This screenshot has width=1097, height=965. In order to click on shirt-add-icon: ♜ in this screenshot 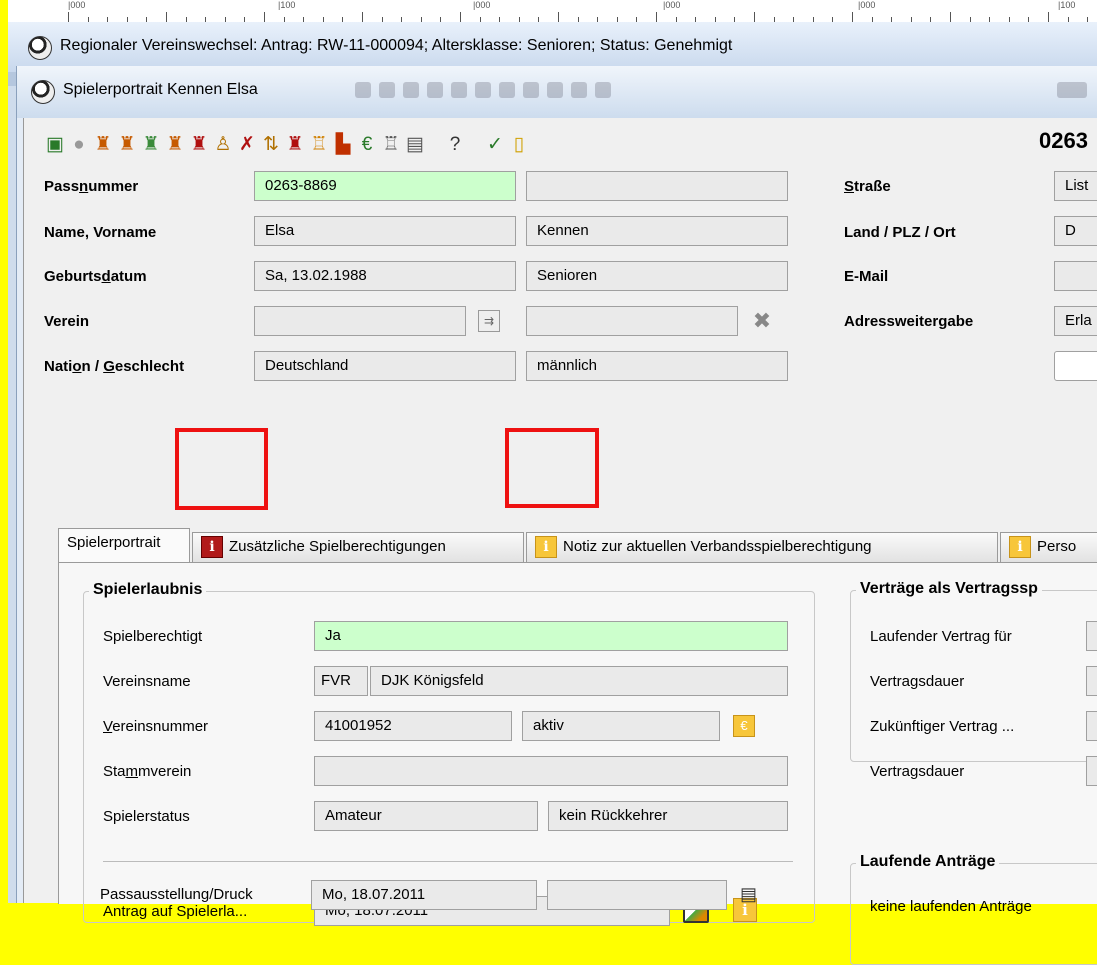, I will do `click(127, 145)`.